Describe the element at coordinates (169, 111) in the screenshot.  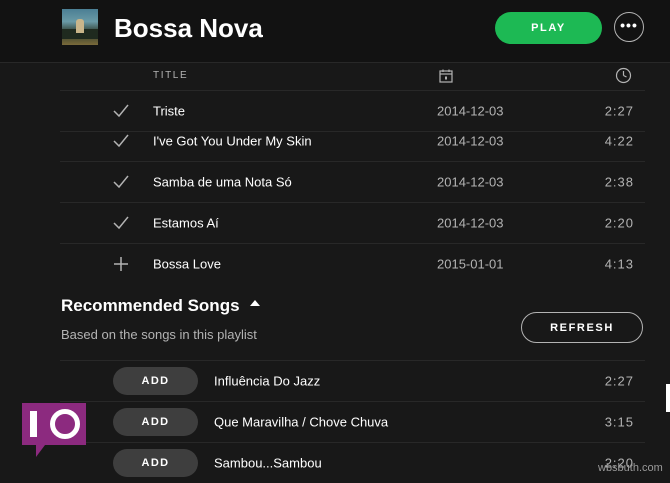
I see `track-title: Triste` at that location.